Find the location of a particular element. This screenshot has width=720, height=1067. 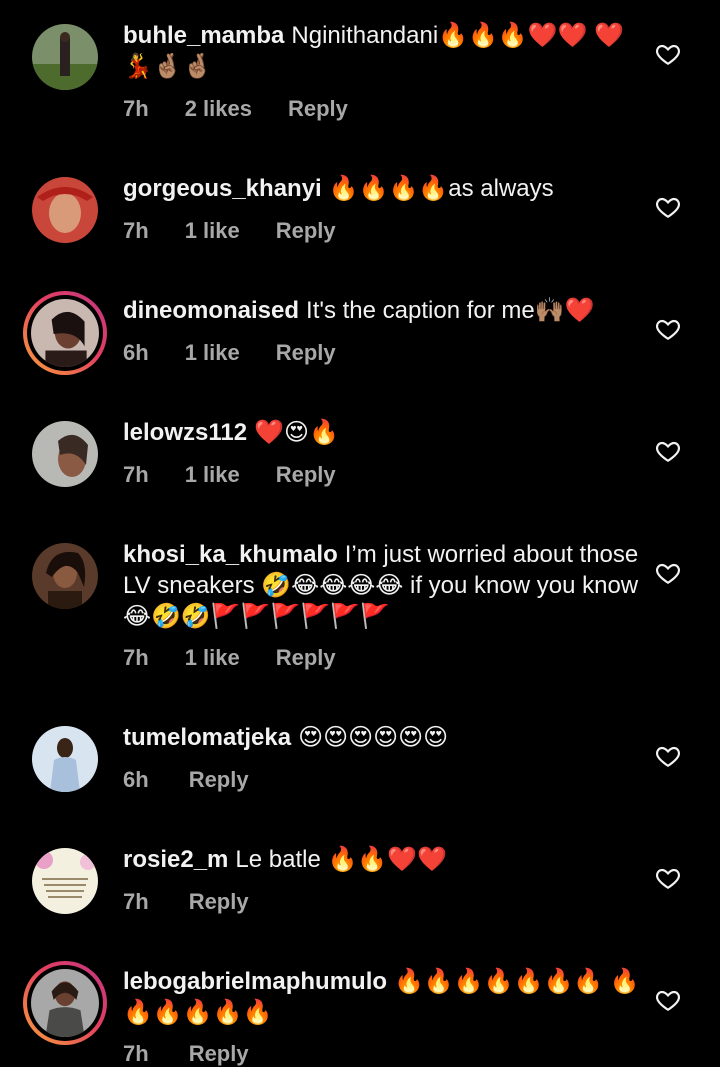

comment-text: tumelomatjeka 😍😍😍😍😍😍 is located at coordinates (383, 737).